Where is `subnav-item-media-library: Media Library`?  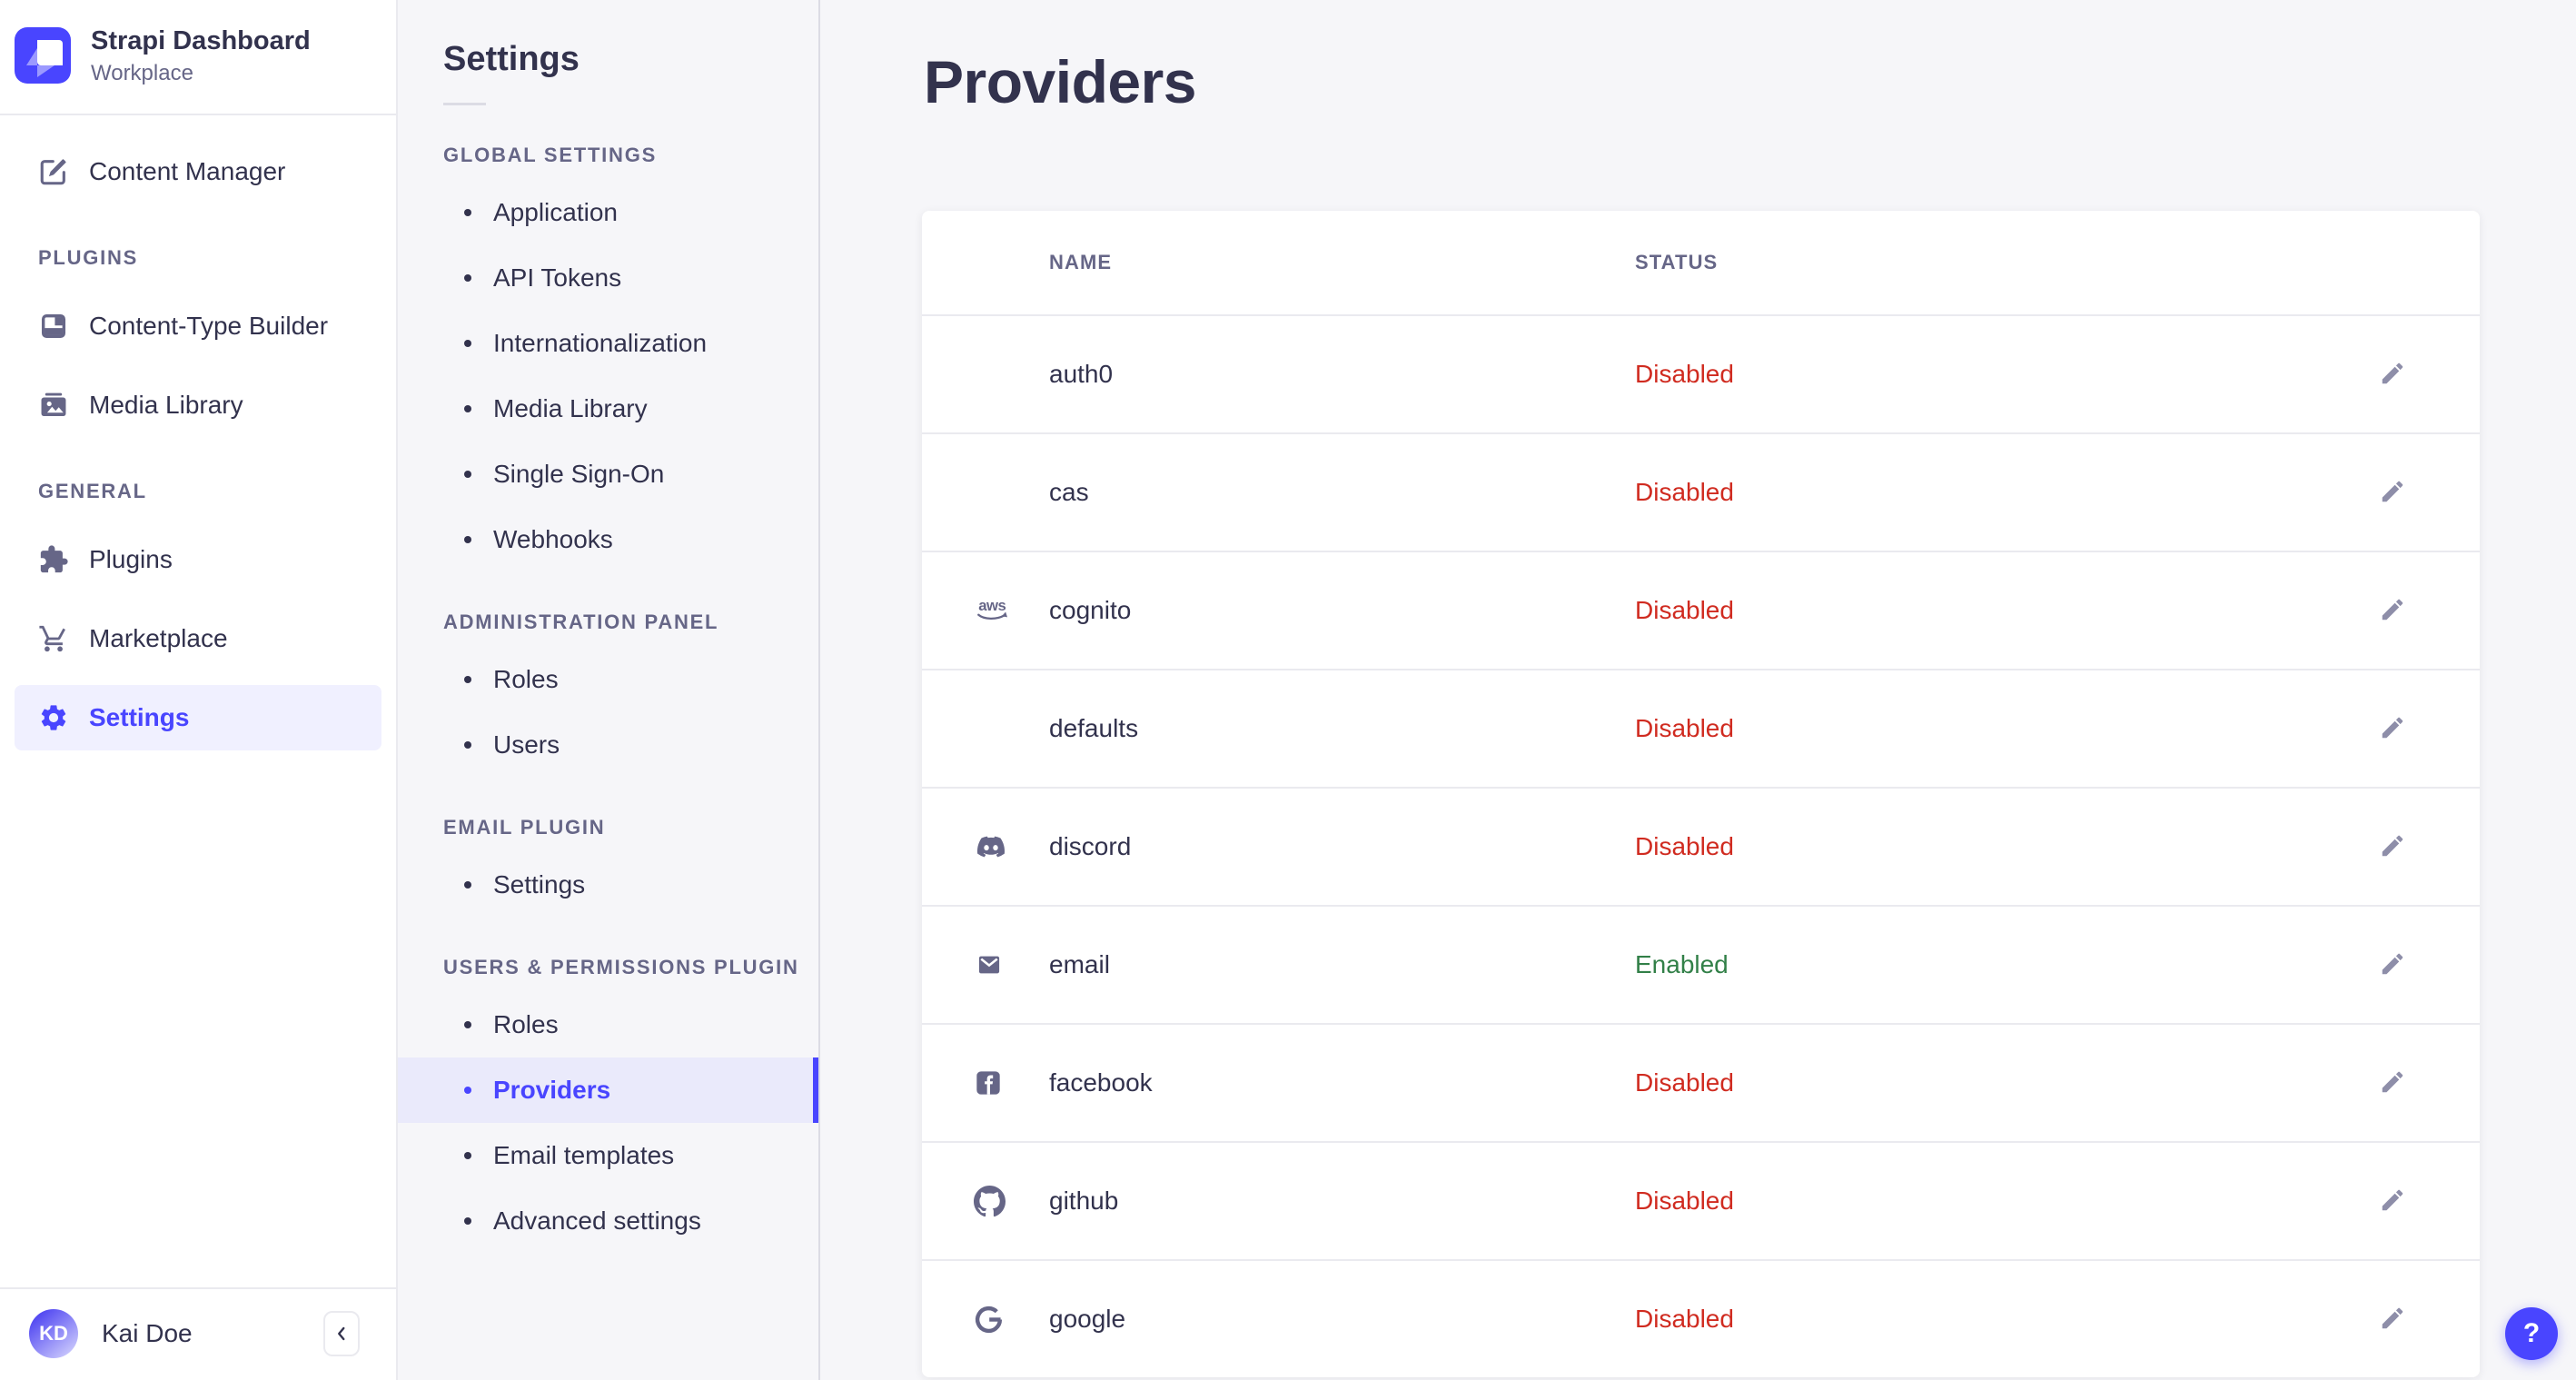
subnav-item-media-library: Media Library is located at coordinates (608, 409).